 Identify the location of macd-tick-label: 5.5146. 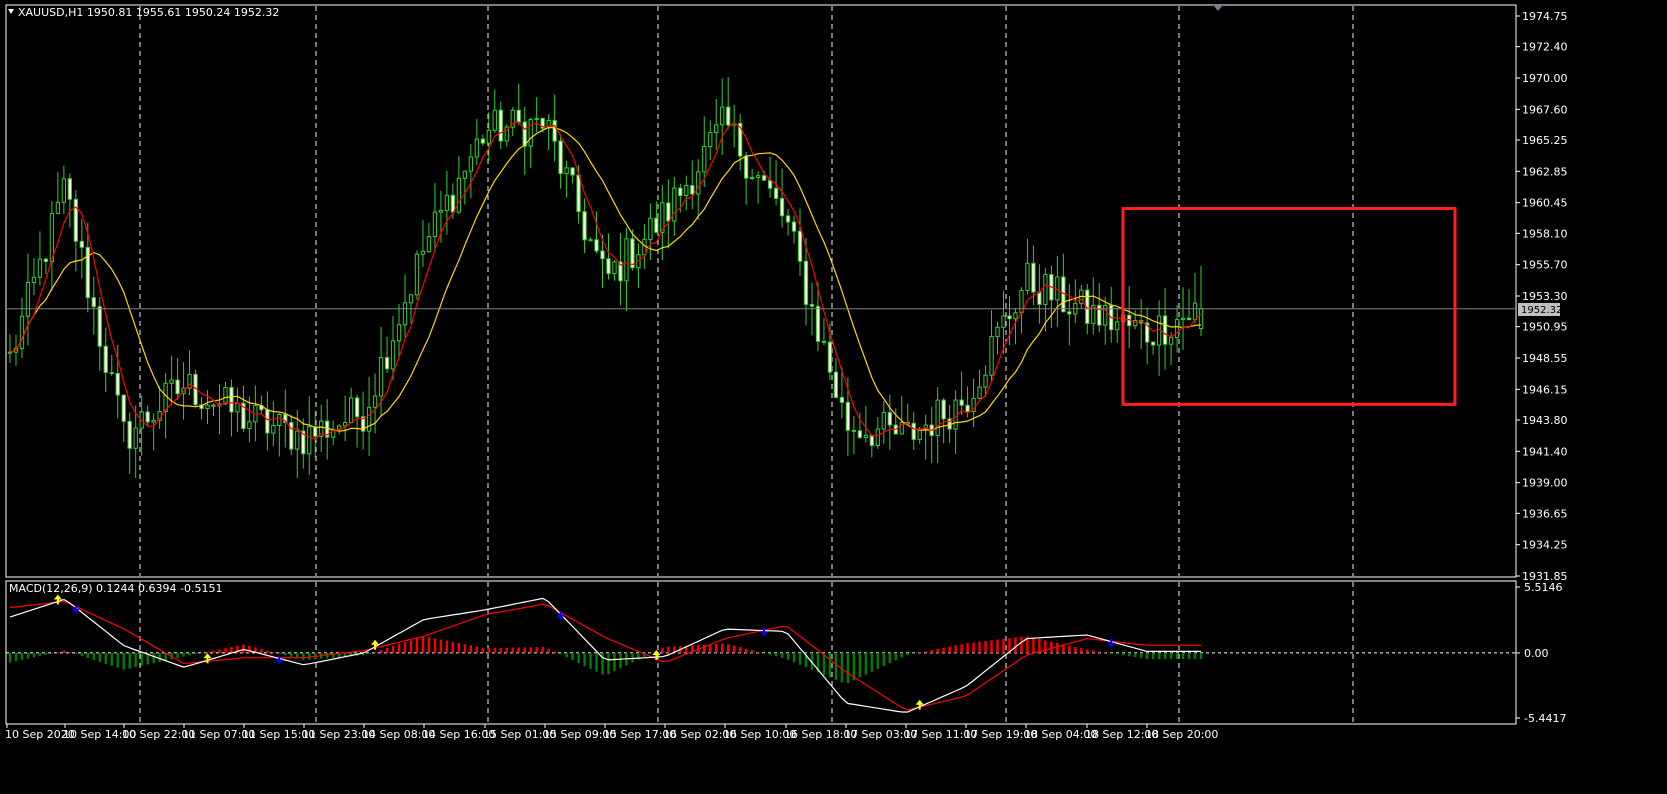
(1543, 587).